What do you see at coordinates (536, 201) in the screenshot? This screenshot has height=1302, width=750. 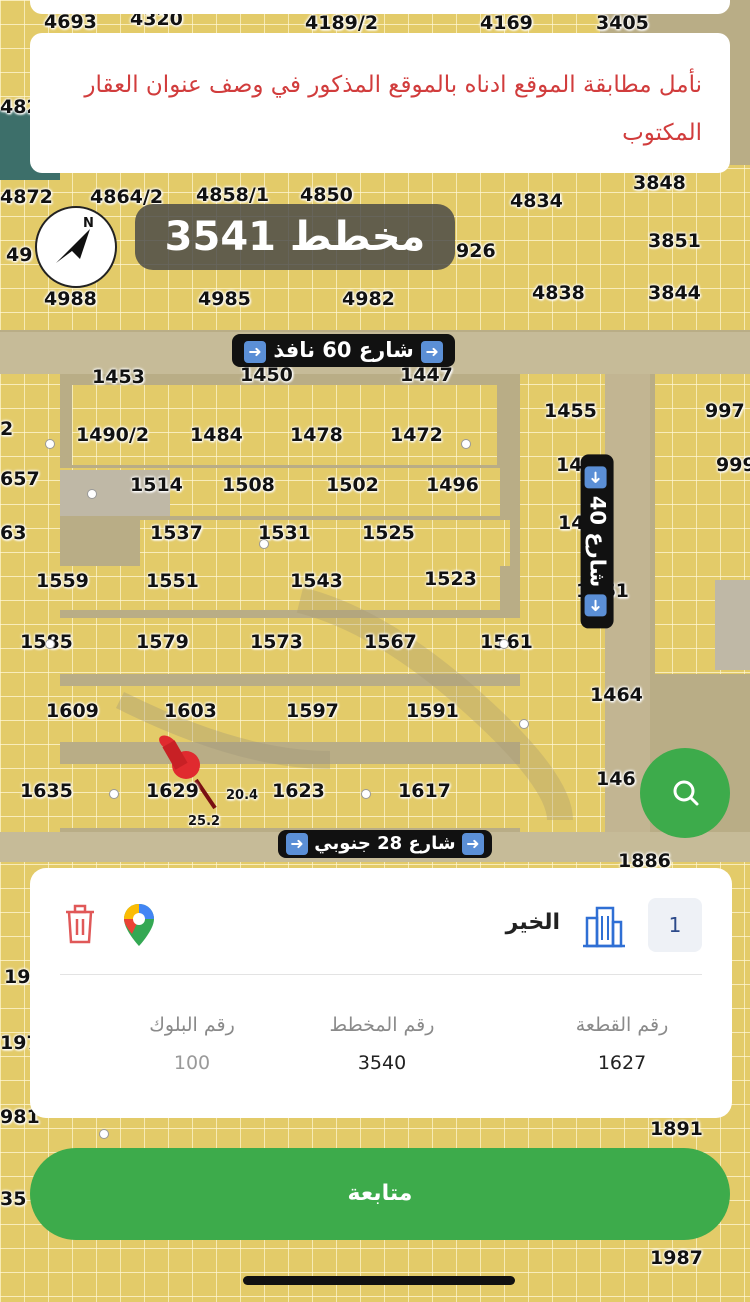 I see `parcel-label: 4834` at bounding box center [536, 201].